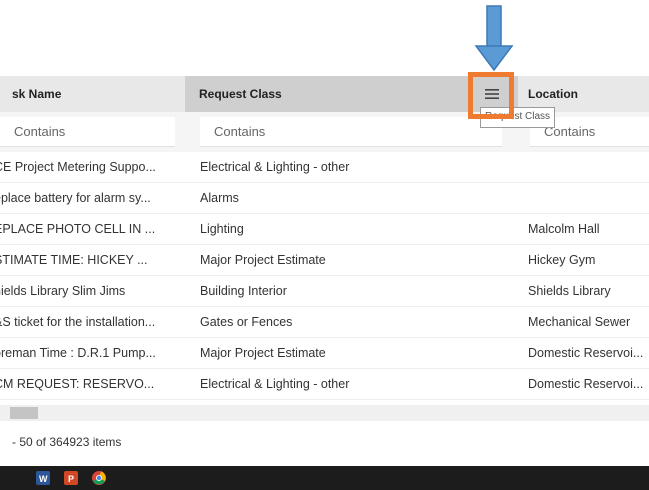 Image resolution: width=649 pixels, height=490 pixels. I want to click on location-cell: Hickey Gym, so click(562, 260).